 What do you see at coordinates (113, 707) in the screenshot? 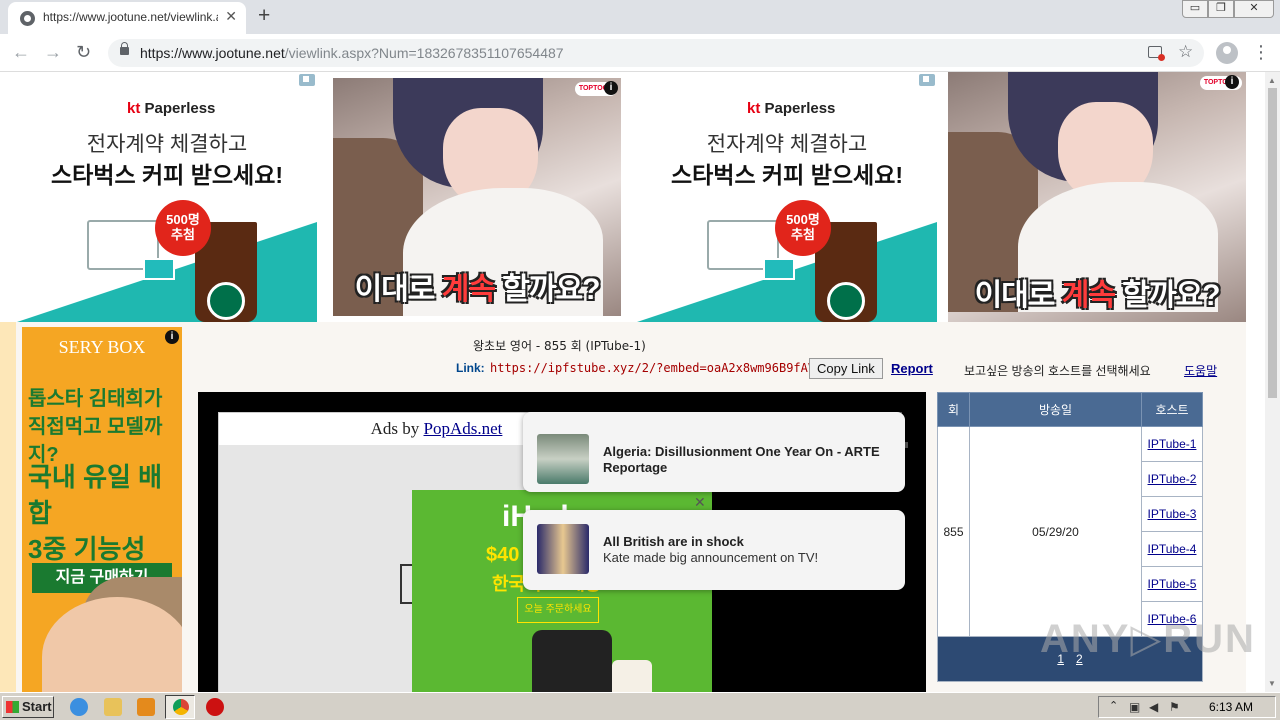
I see `folder-icon` at bounding box center [113, 707].